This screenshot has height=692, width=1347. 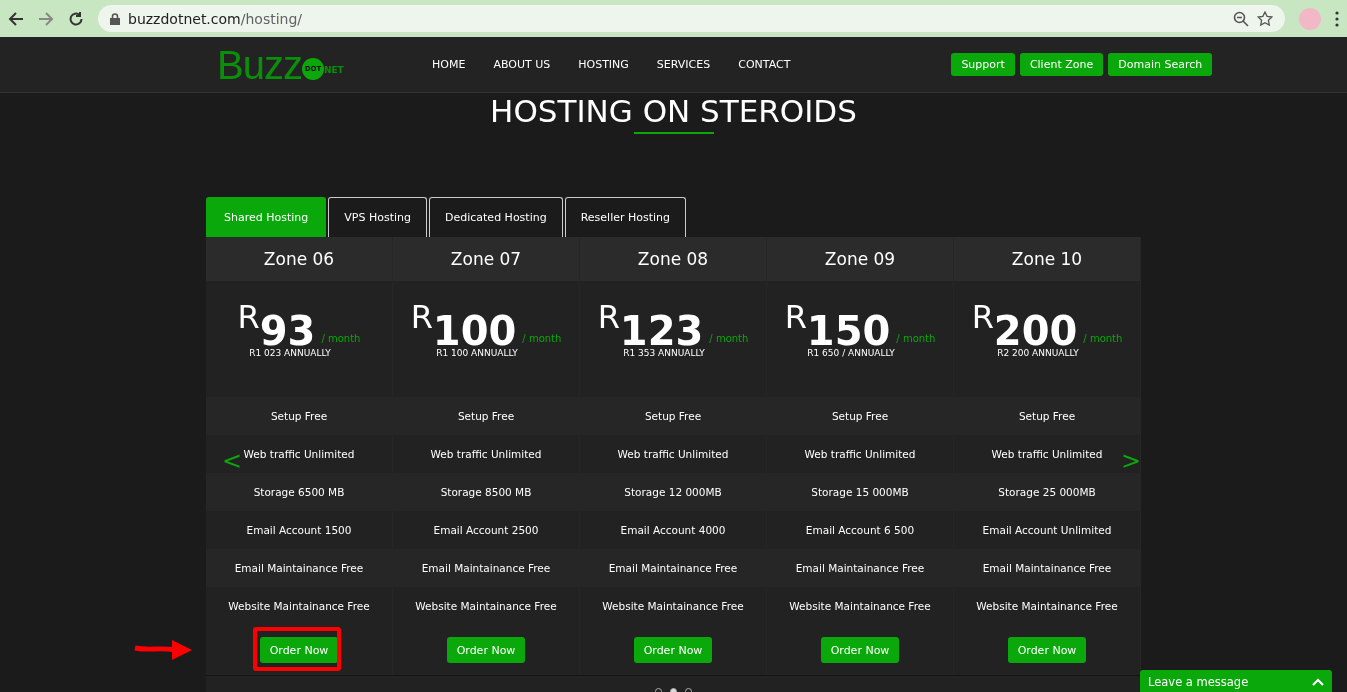 What do you see at coordinates (673, 492) in the screenshot?
I see `plan-feature: Storage 12 000MB` at bounding box center [673, 492].